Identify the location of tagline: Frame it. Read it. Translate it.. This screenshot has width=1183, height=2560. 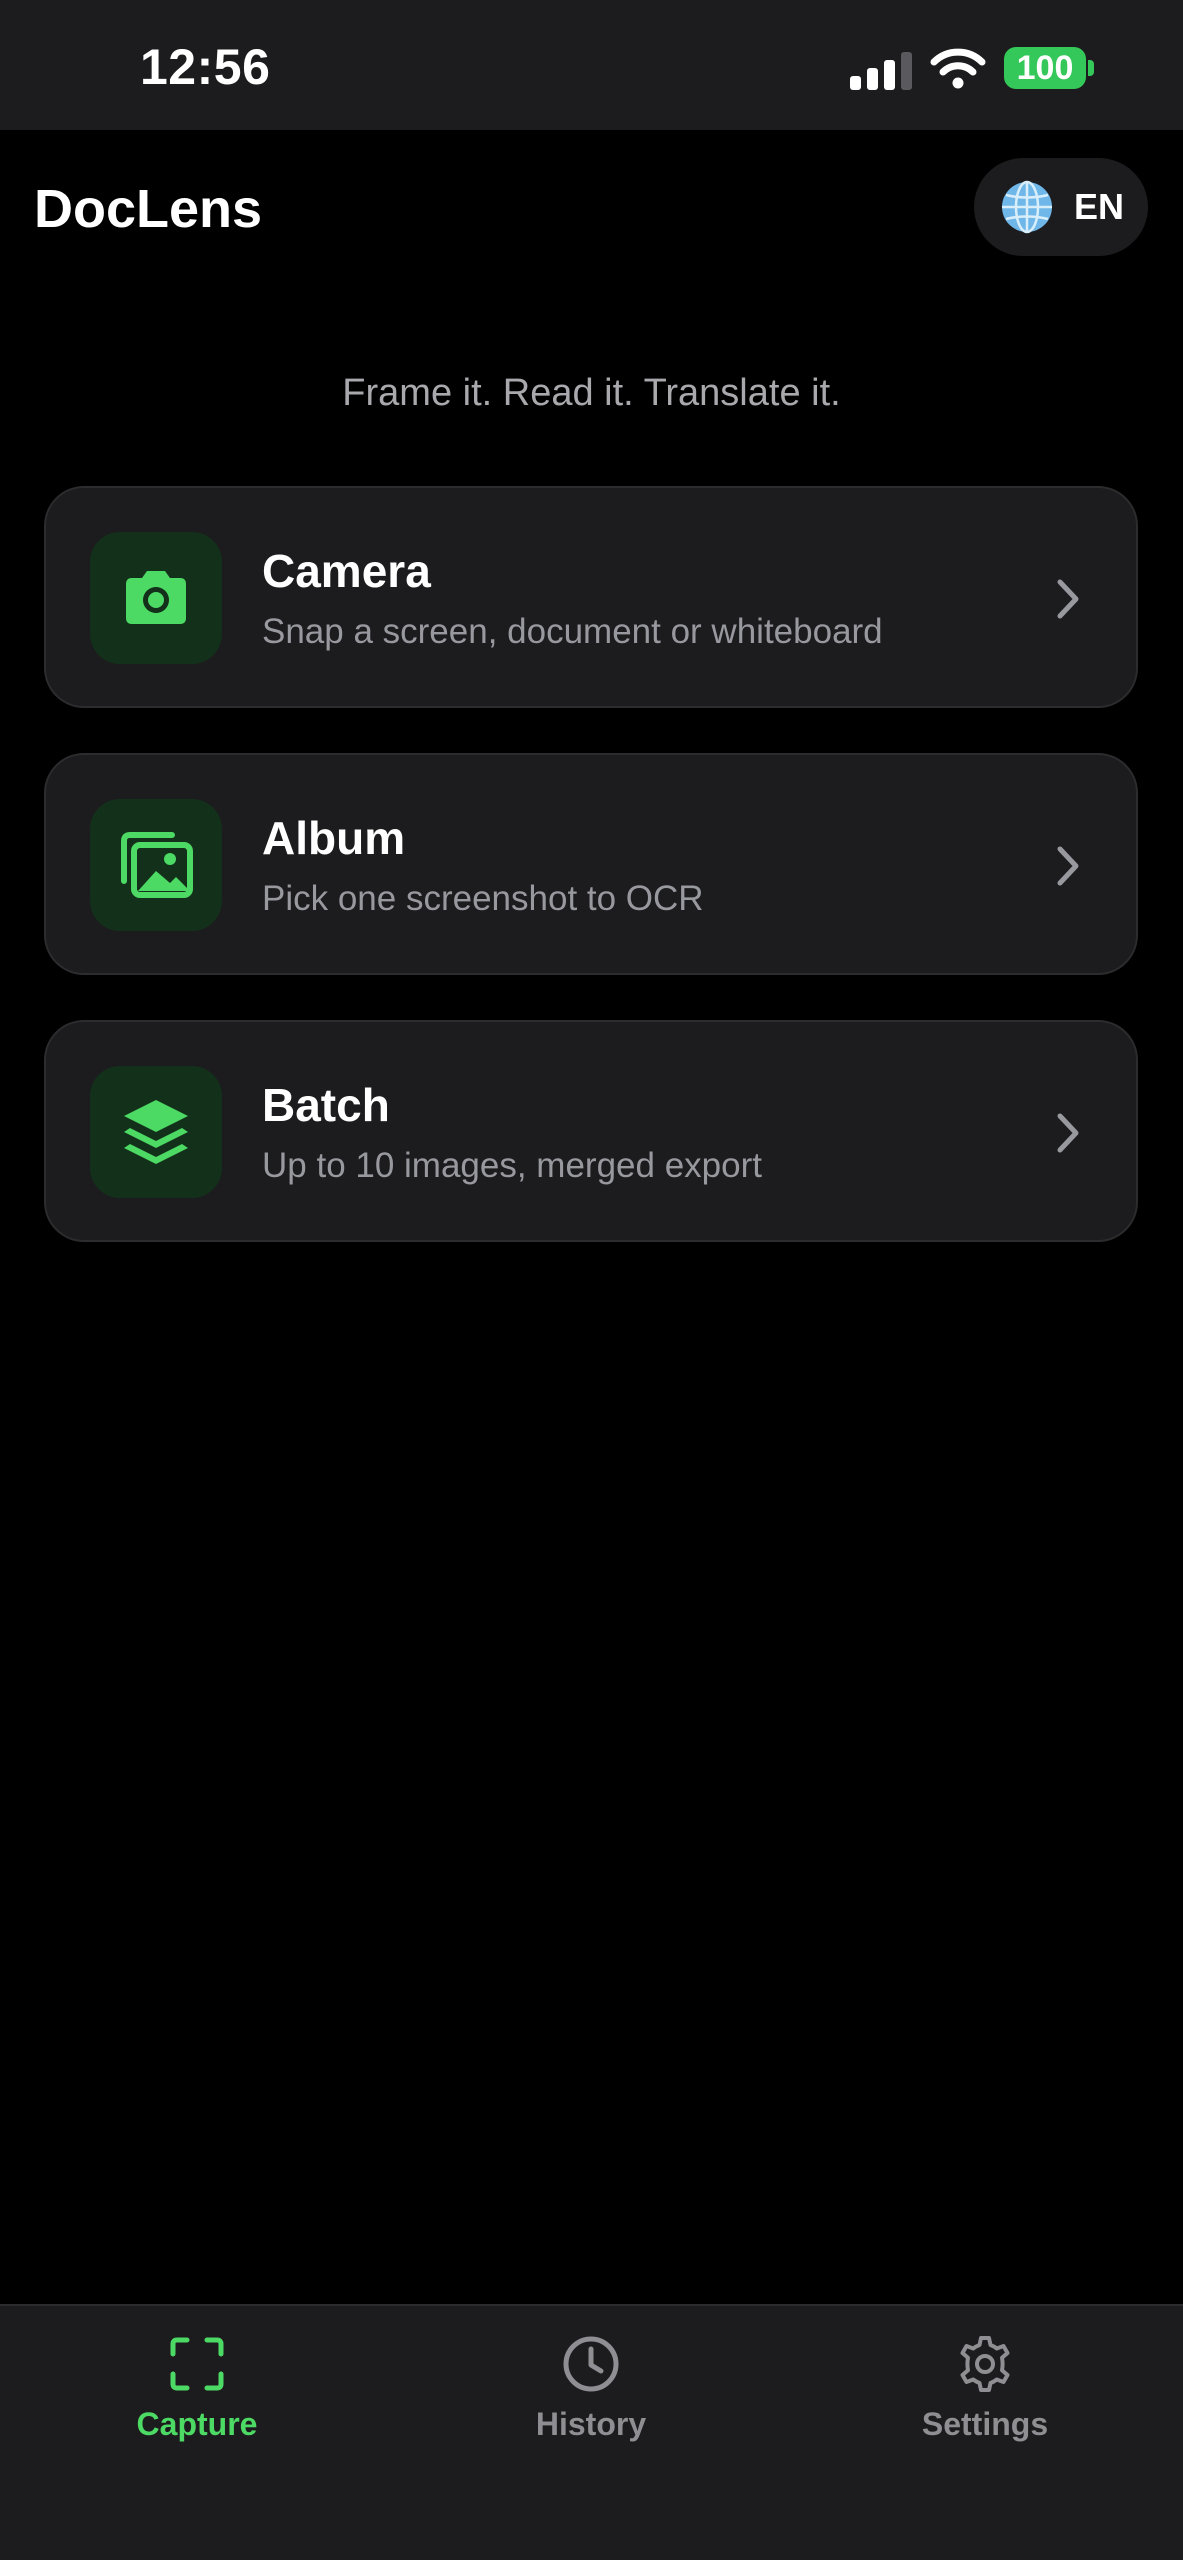
(591, 393).